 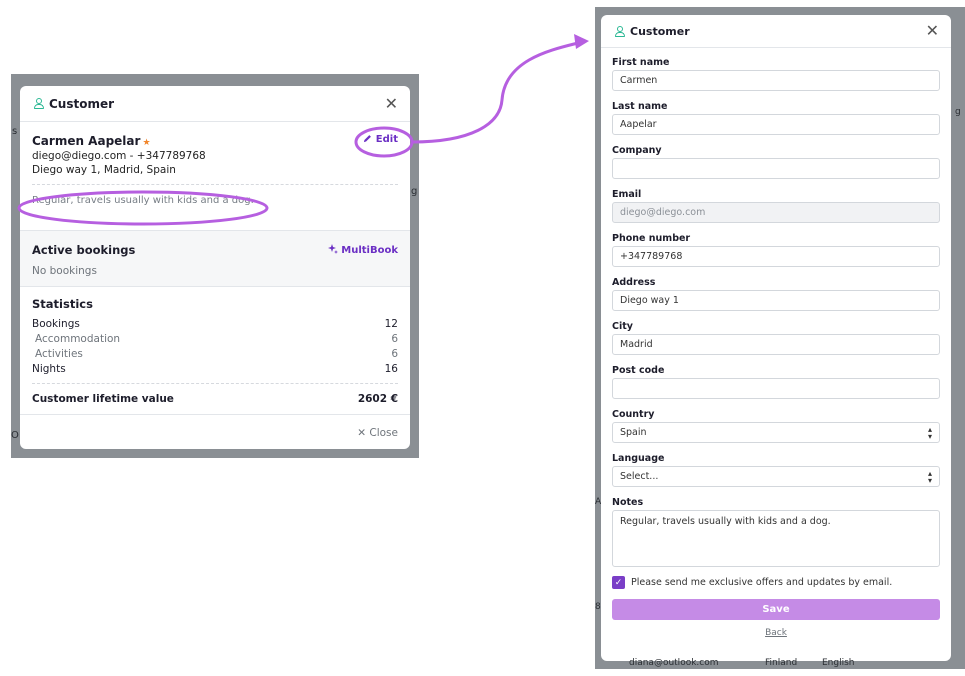 What do you see at coordinates (143, 208) in the screenshot?
I see `highlight-ellipse-notes` at bounding box center [143, 208].